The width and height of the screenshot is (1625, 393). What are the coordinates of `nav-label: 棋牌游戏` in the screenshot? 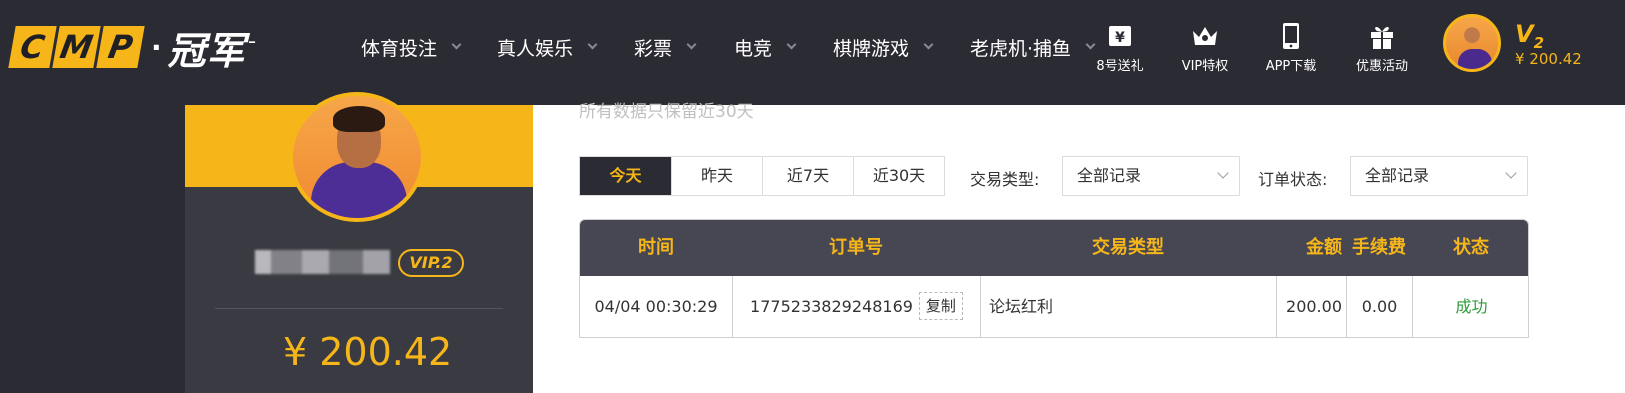 It's located at (871, 49).